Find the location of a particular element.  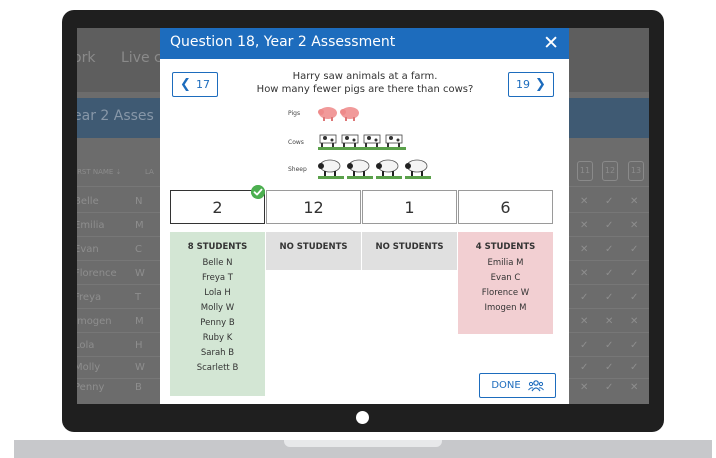

modal-header: Question 18, Year 2 Assessment ✕ is located at coordinates (364, 43).